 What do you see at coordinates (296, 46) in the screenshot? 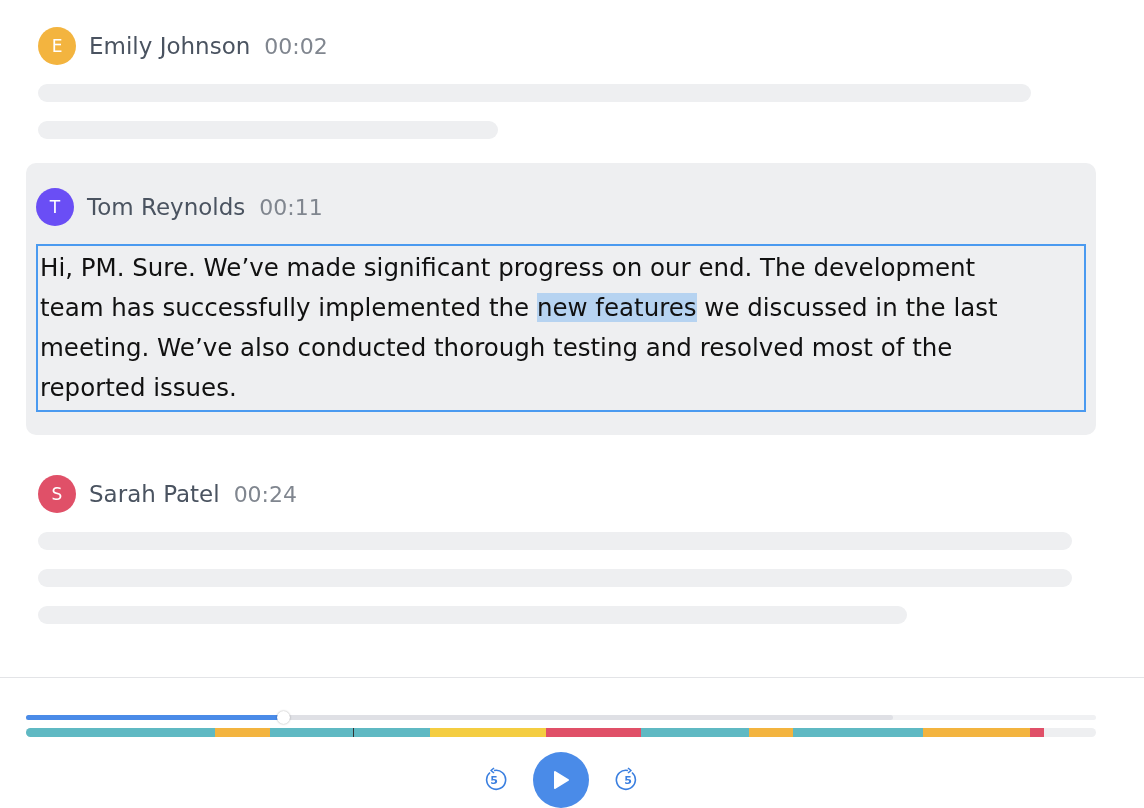
I see `timestamp: 00:02` at bounding box center [296, 46].